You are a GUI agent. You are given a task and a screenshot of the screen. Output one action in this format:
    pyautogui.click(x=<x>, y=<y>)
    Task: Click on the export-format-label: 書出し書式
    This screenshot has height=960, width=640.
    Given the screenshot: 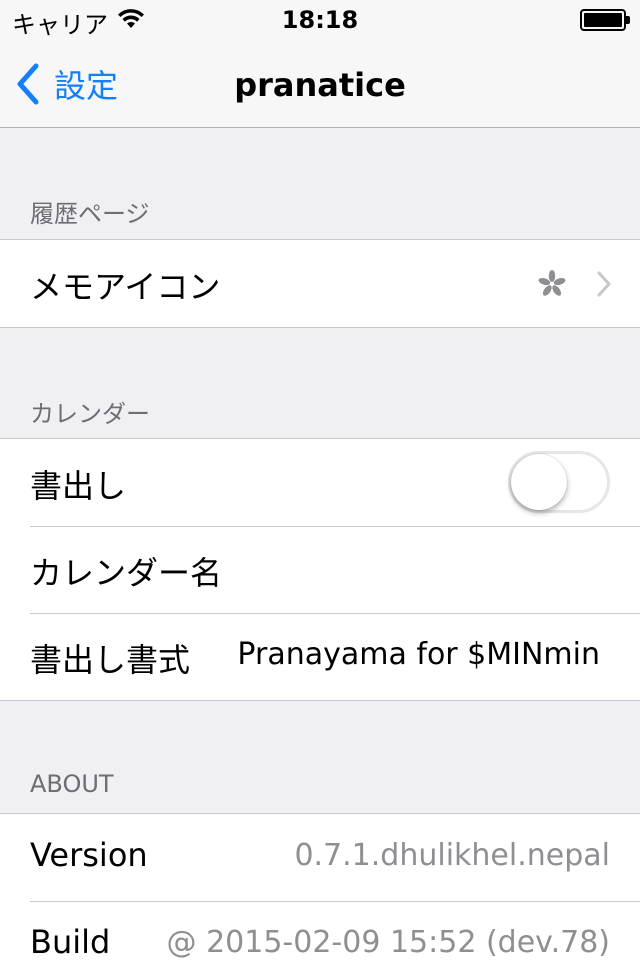 What is the action you would take?
    pyautogui.click(x=110, y=660)
    